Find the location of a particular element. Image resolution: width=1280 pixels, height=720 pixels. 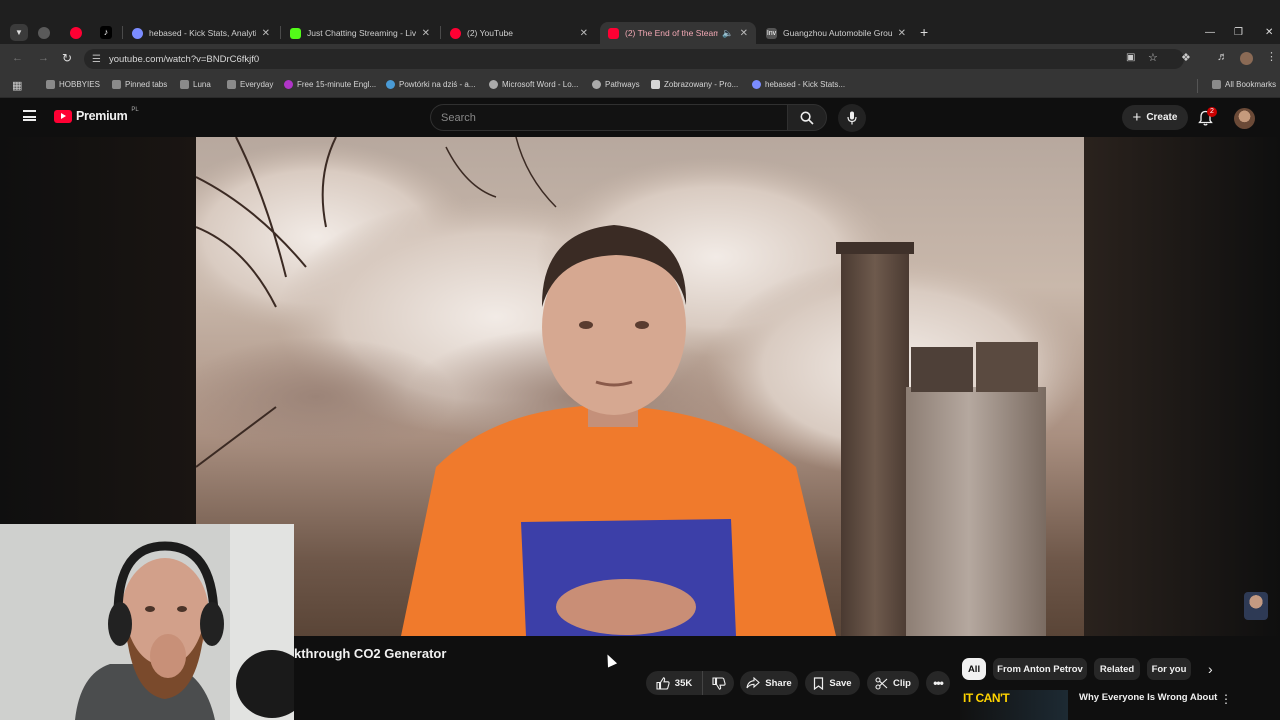

tab-search-button: ▼ is located at coordinates (19, 32).